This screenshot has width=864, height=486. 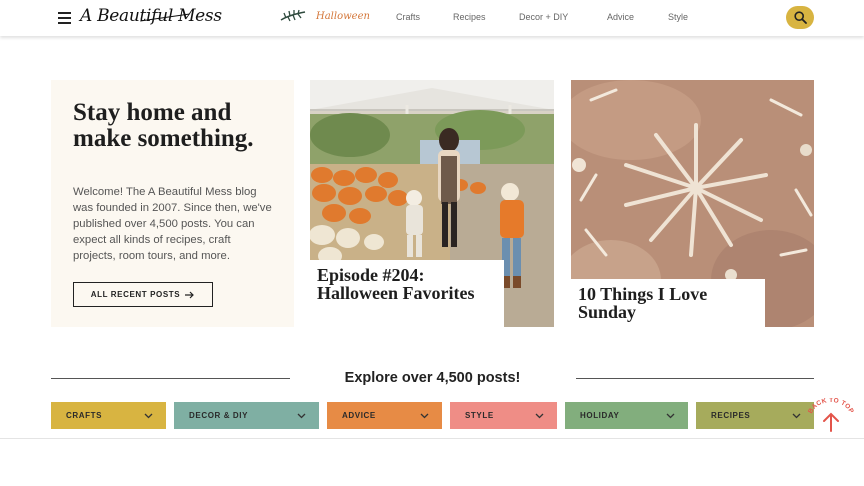 What do you see at coordinates (600, 415) in the screenshot?
I see `category-label: HOLIDAY` at bounding box center [600, 415].